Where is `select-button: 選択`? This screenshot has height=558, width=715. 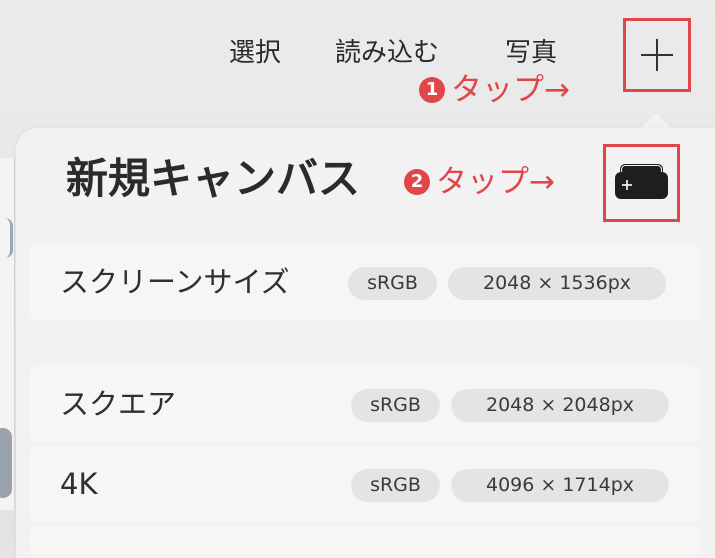
select-button: 選択 is located at coordinates (255, 53).